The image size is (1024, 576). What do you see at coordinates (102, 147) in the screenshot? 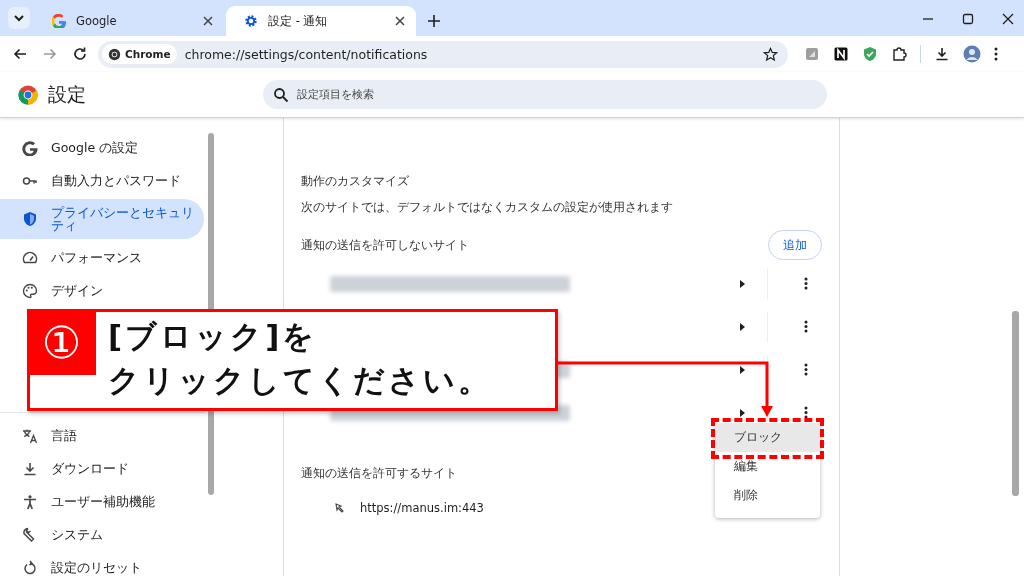
I see `sidebar-item: Google の設定` at bounding box center [102, 147].